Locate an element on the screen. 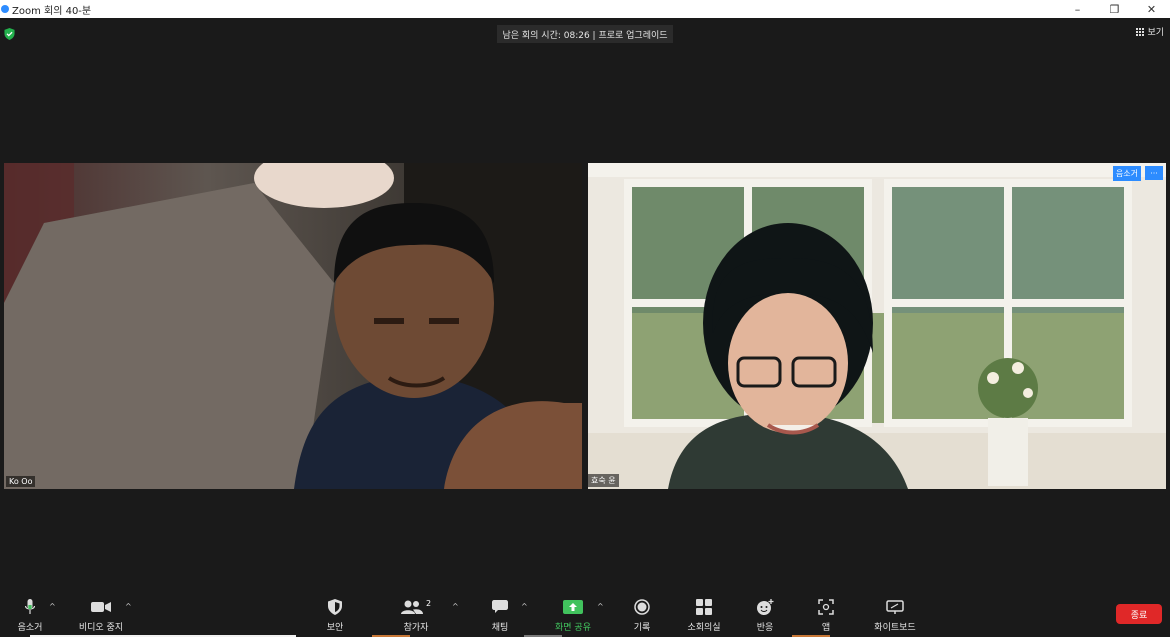 This screenshot has height=637, width=1170. title-bar: Zoom 회의 40-분 – ❐ ✕ is located at coordinates (585, 9).